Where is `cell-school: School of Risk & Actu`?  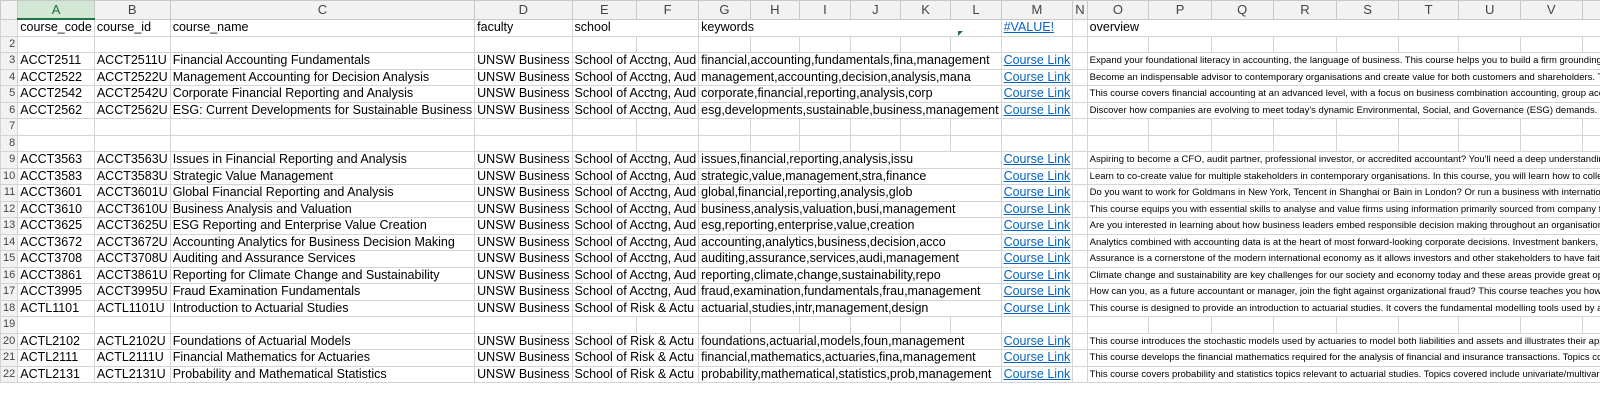 cell-school: School of Risk & Actu is located at coordinates (635, 374).